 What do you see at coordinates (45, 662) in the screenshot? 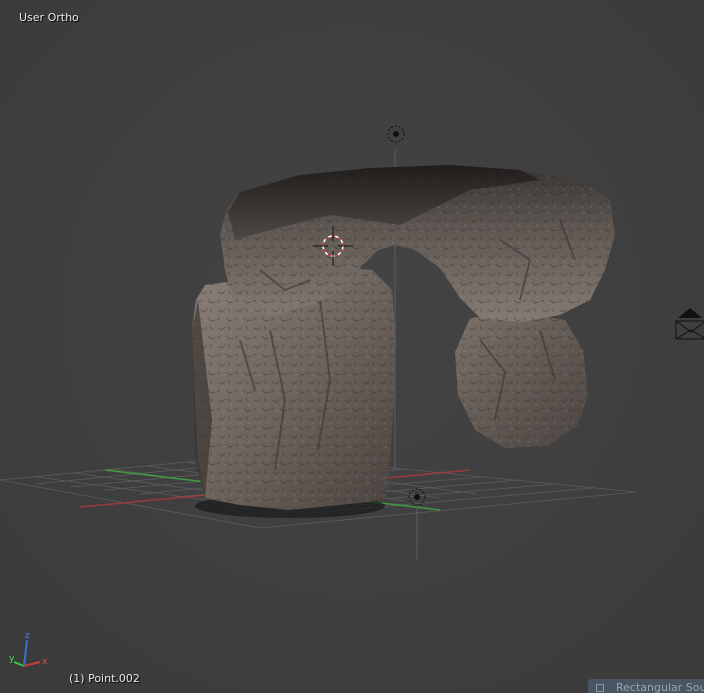
I see `gizmo-x-label: x` at bounding box center [45, 662].